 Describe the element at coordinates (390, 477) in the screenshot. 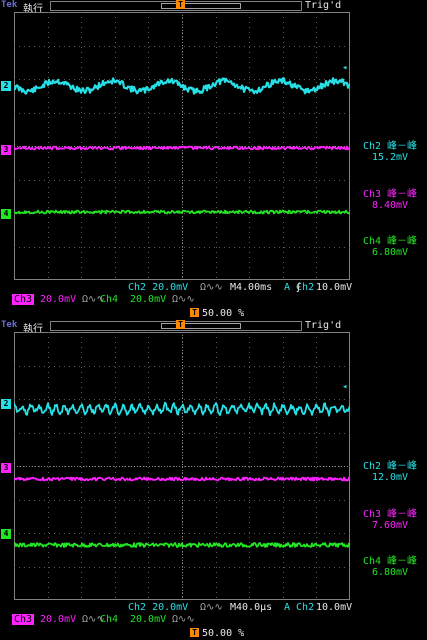

I see `measurement-value: 12.0mV` at that location.